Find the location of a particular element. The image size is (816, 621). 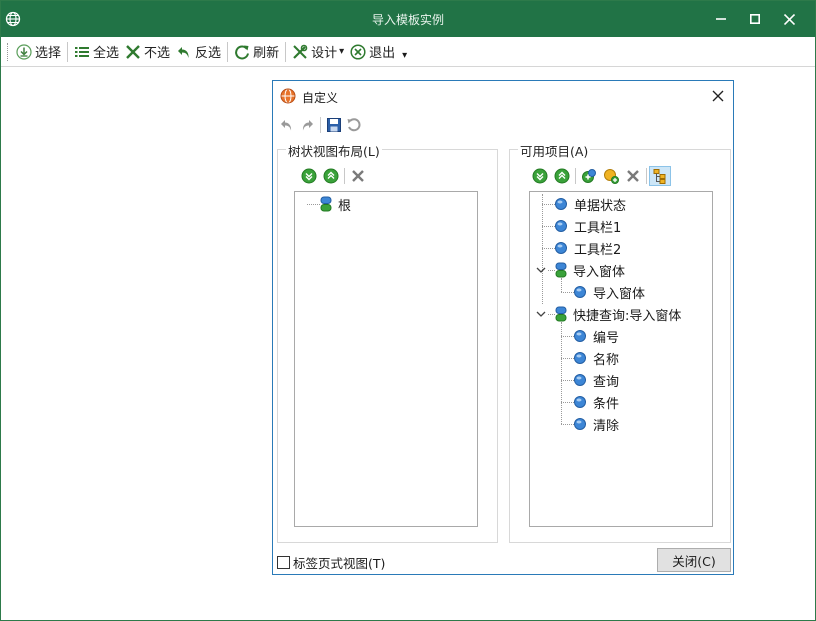

design-button: 设计 ▾ is located at coordinates (318, 52).